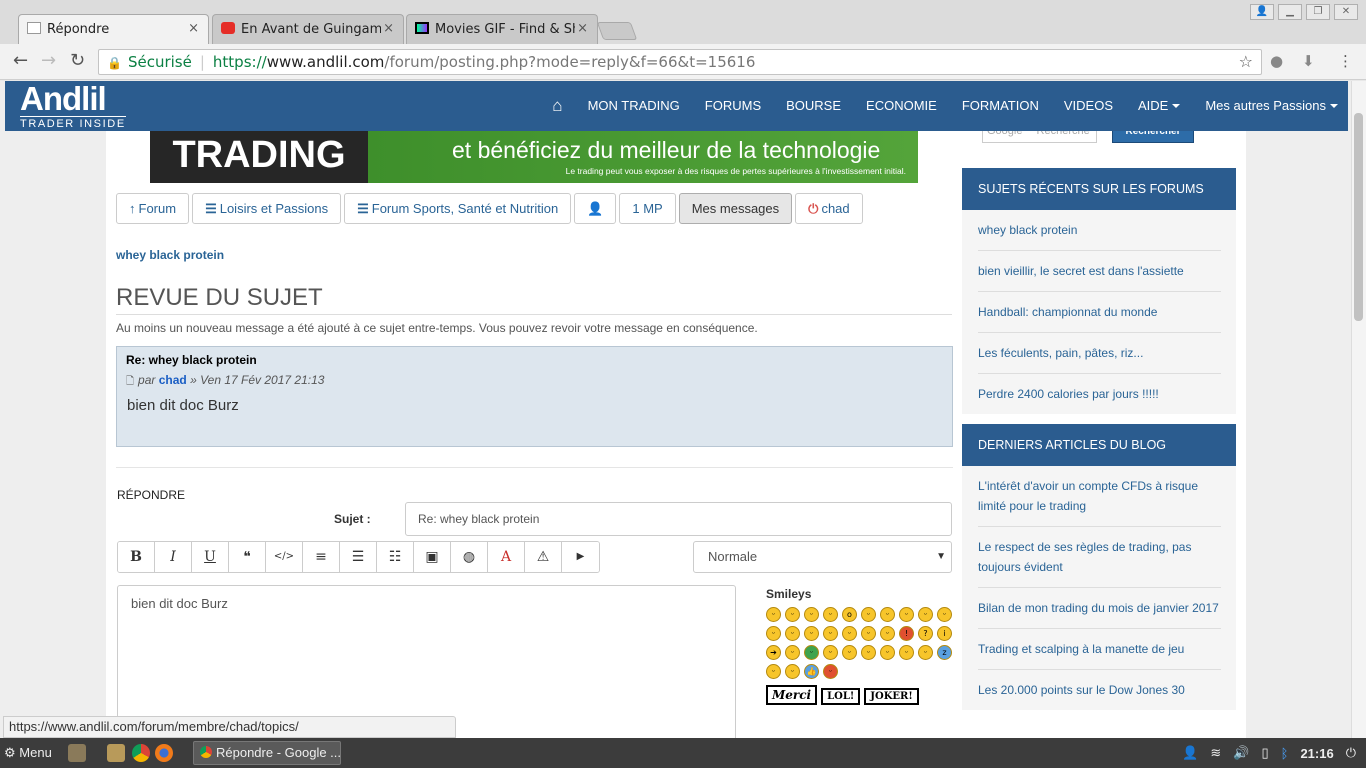  What do you see at coordinates (308, 29) in the screenshot?
I see `tab-en-avant-de-guingamp: En Avant de Guingamp ×` at bounding box center [308, 29].